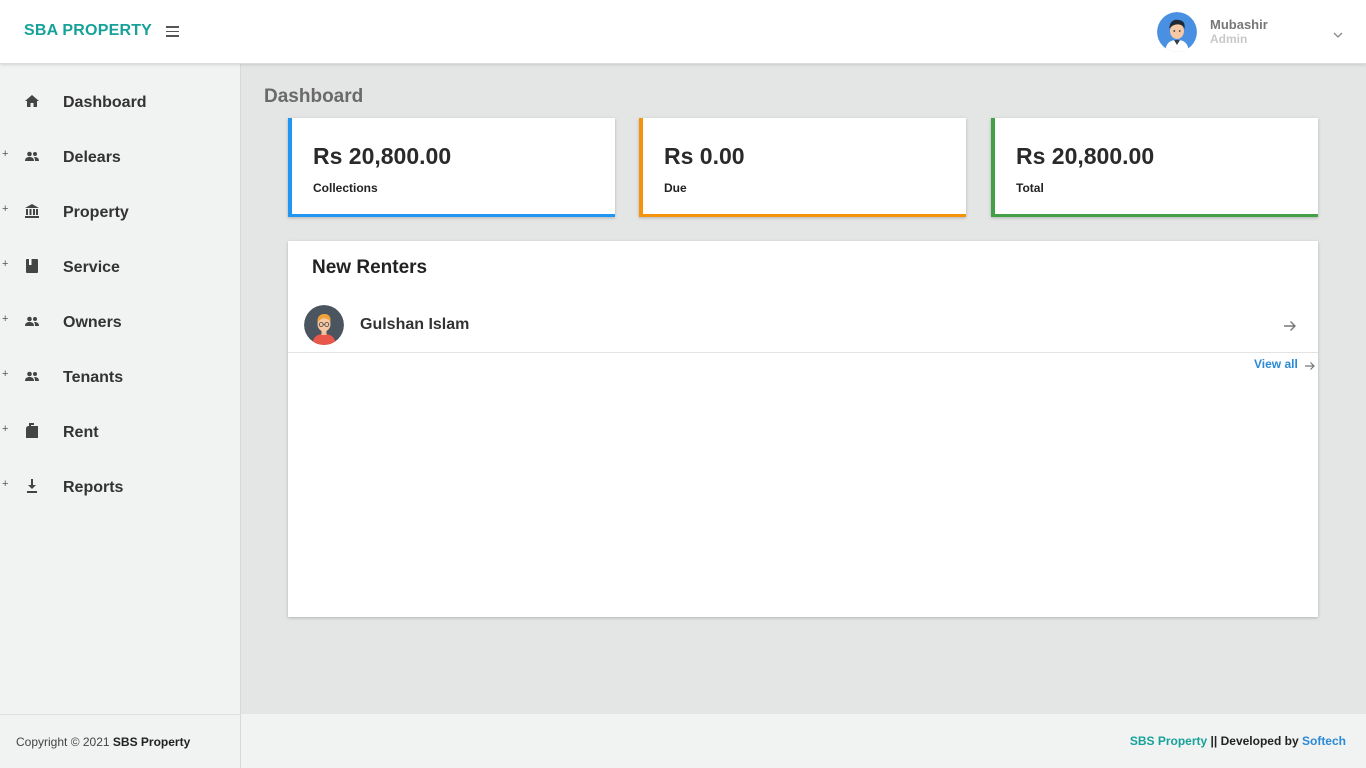 The width and height of the screenshot is (1366, 768). Describe the element at coordinates (32, 211) in the screenshot. I see `bank-icon` at that location.